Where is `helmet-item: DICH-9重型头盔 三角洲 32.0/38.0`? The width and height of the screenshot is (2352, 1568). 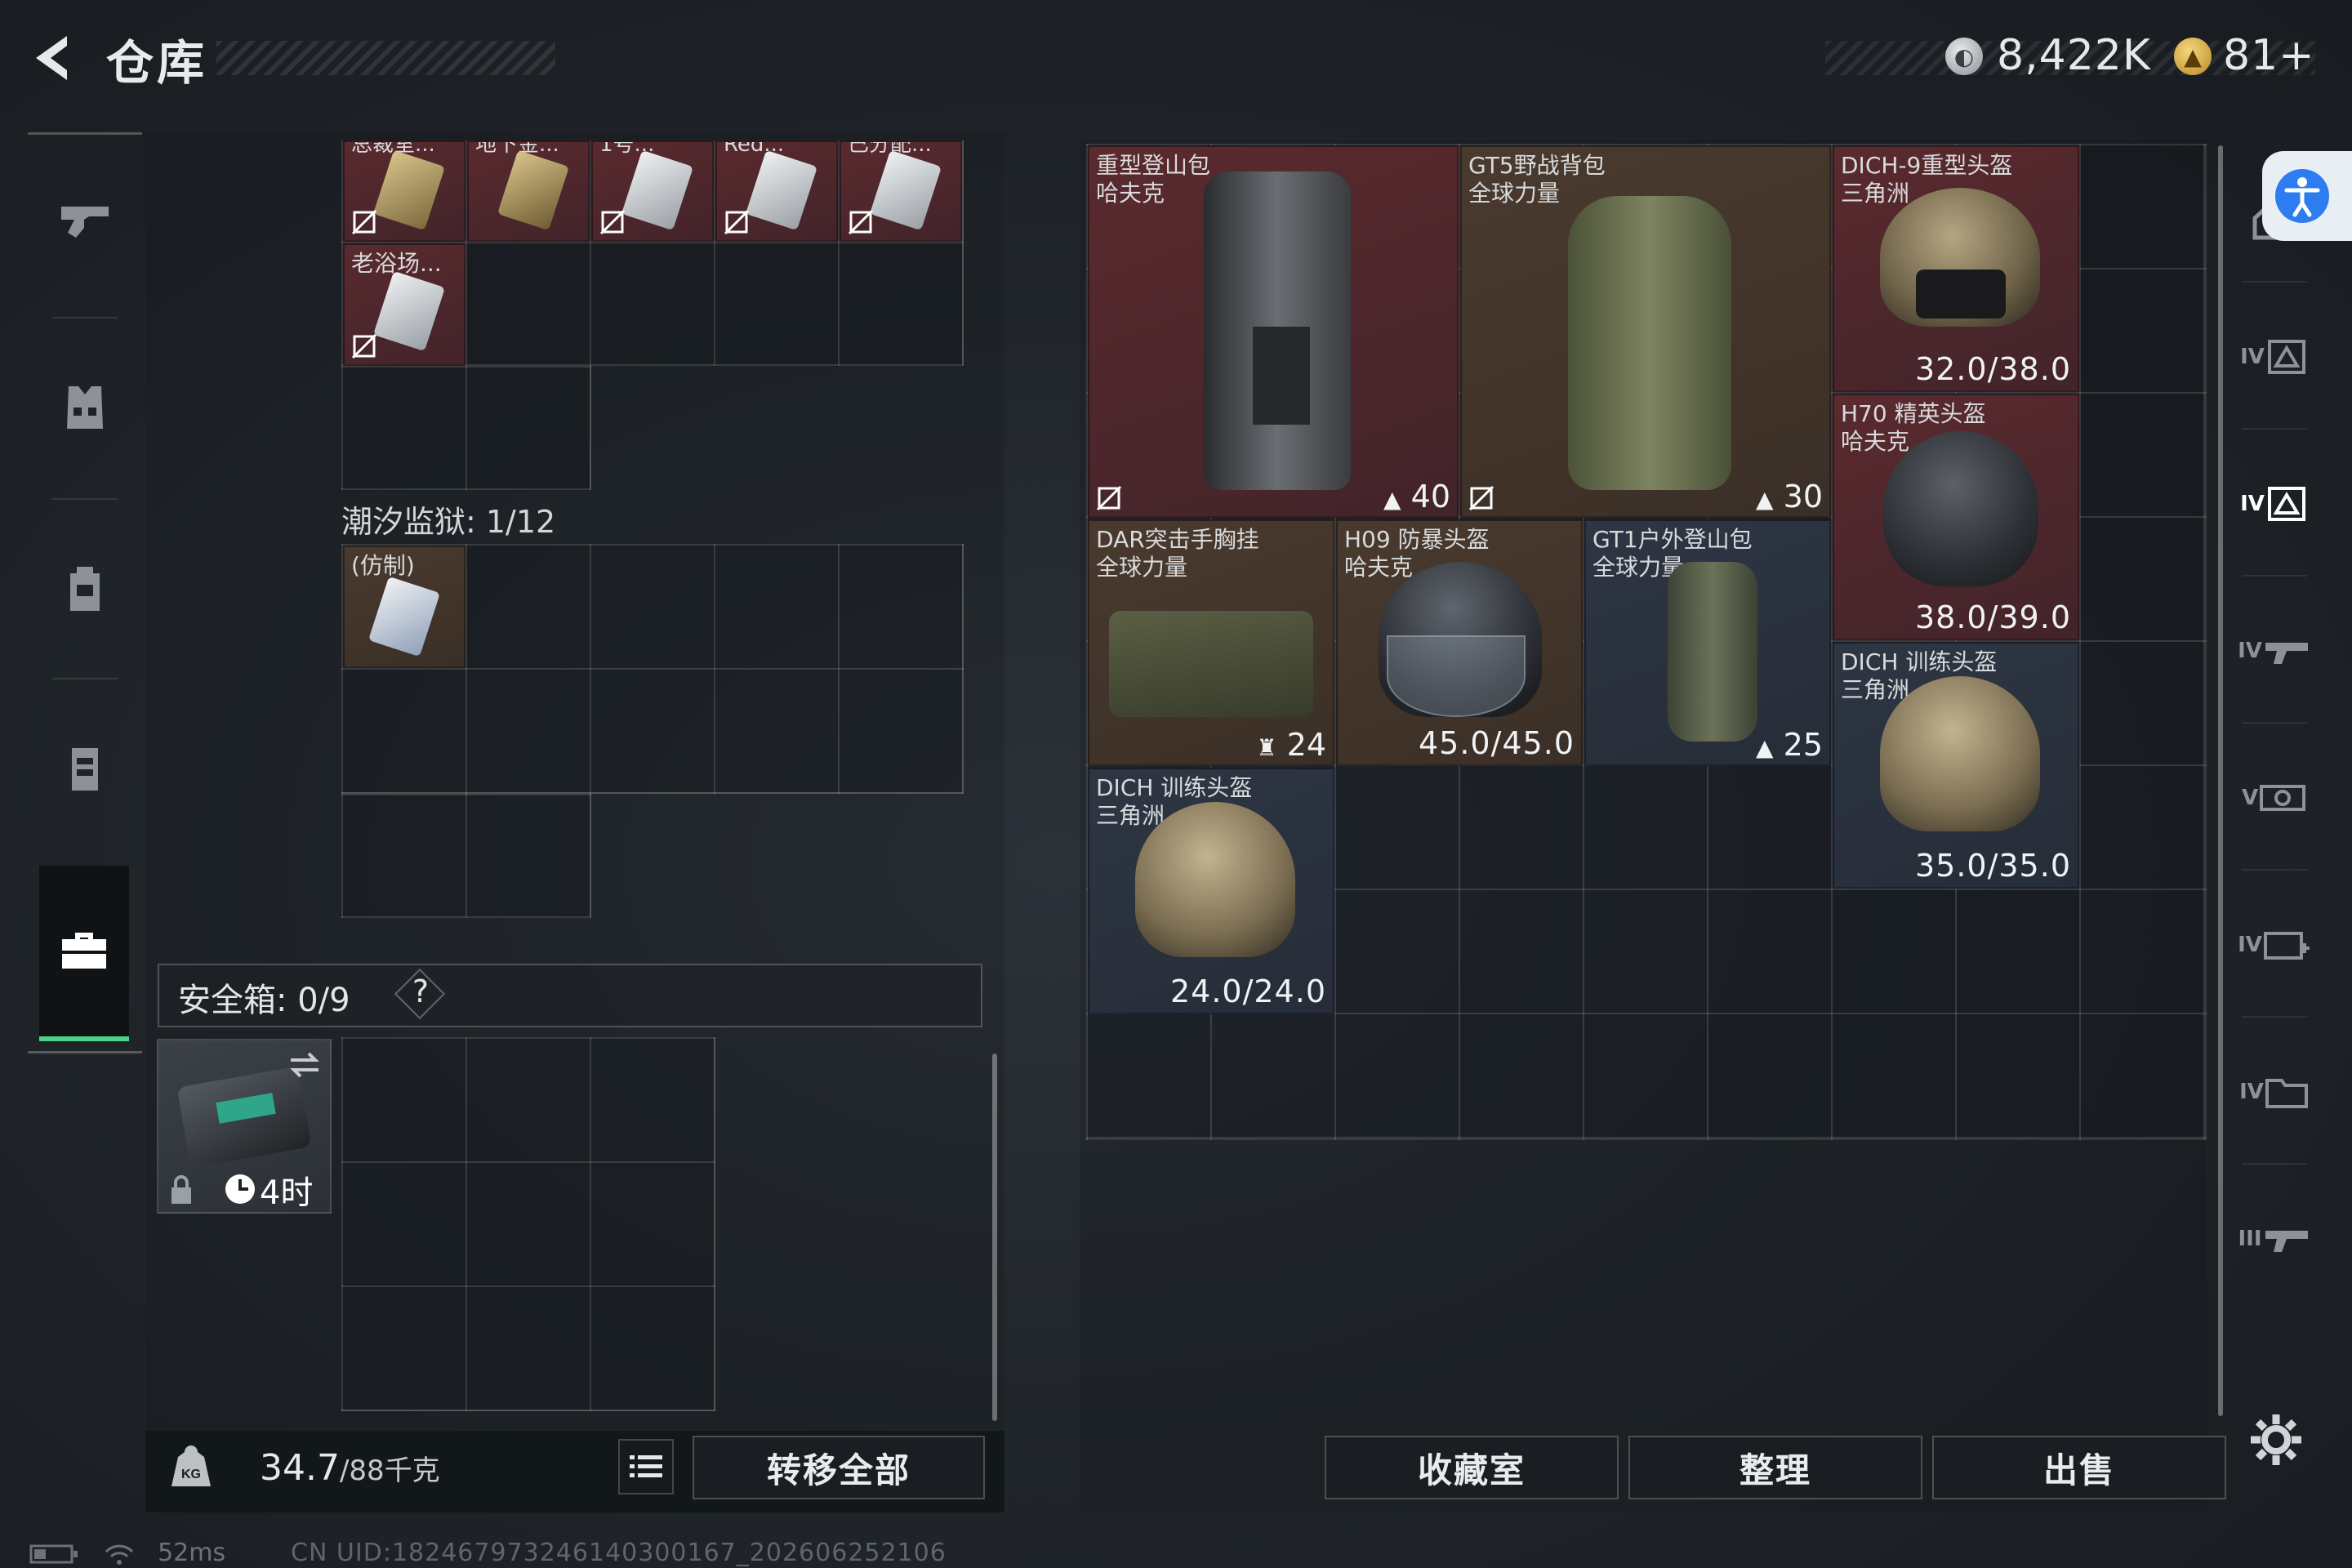 helmet-item: DICH-9重型头盔 三角洲 32.0/38.0 is located at coordinates (1956, 268).